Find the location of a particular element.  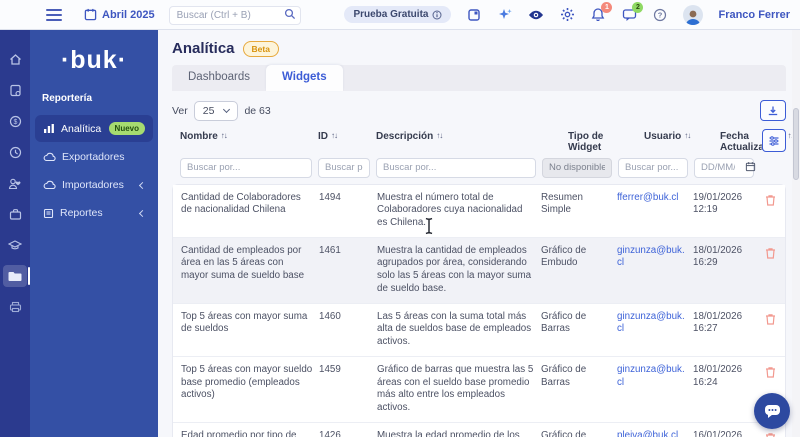

calendar-icon is located at coordinates (750, 166).